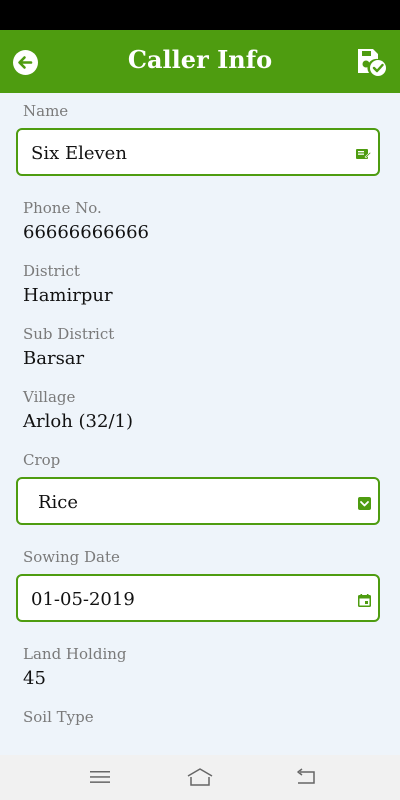 The width and height of the screenshot is (400, 800). Describe the element at coordinates (200, 15) in the screenshot. I see `status-bar` at that location.